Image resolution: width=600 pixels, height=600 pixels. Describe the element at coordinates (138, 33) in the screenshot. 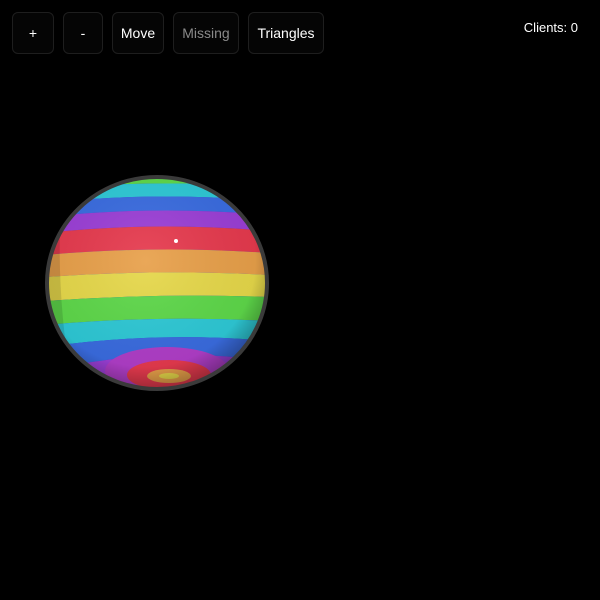

I see `move-button: Move` at that location.